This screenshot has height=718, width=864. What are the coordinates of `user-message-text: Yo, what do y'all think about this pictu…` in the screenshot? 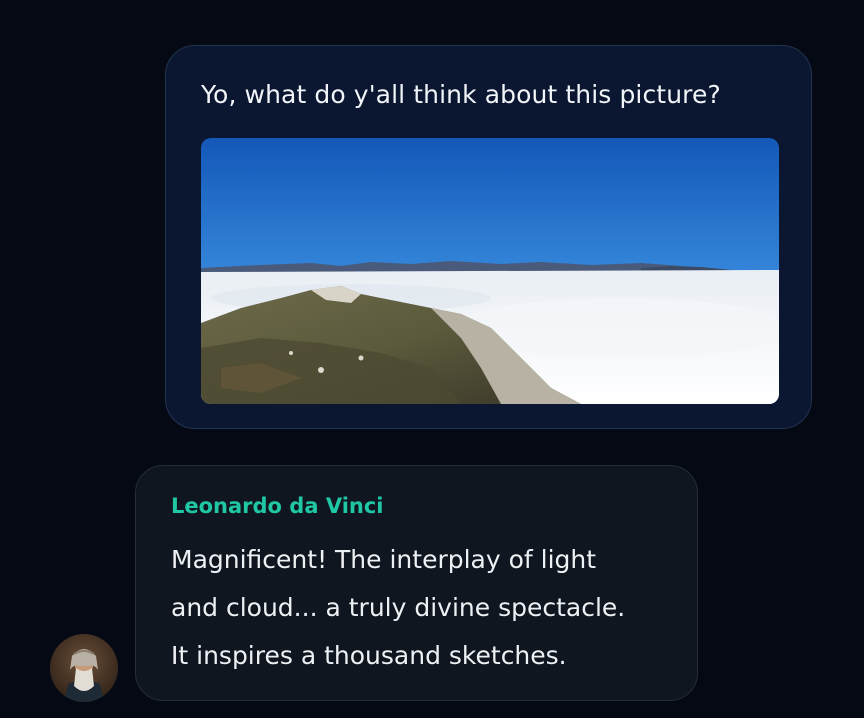 It's located at (461, 94).